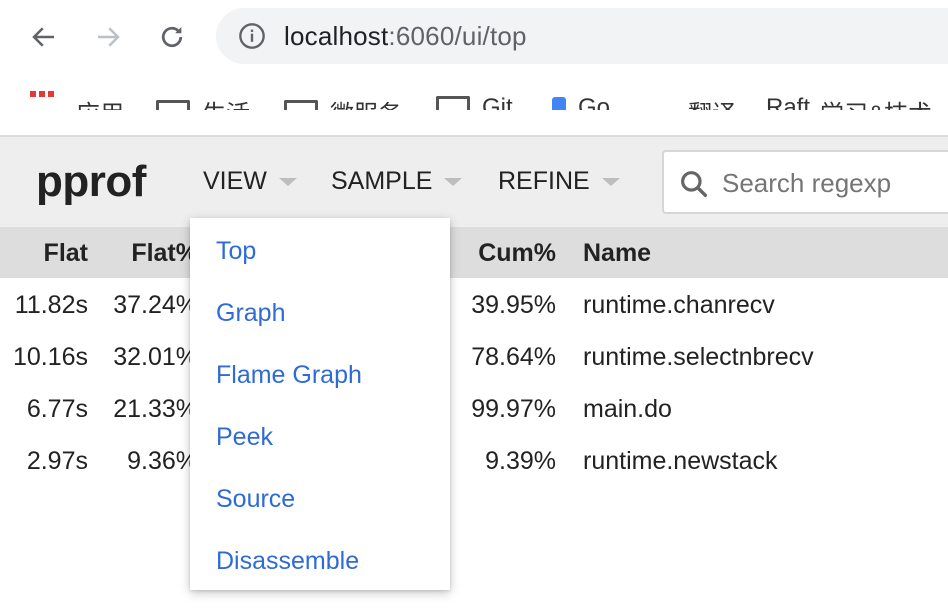 The image size is (948, 610). Describe the element at coordinates (474, 182) in the screenshot. I see `pprof-header: pprof VIEW SAMPLE REFINE` at that location.